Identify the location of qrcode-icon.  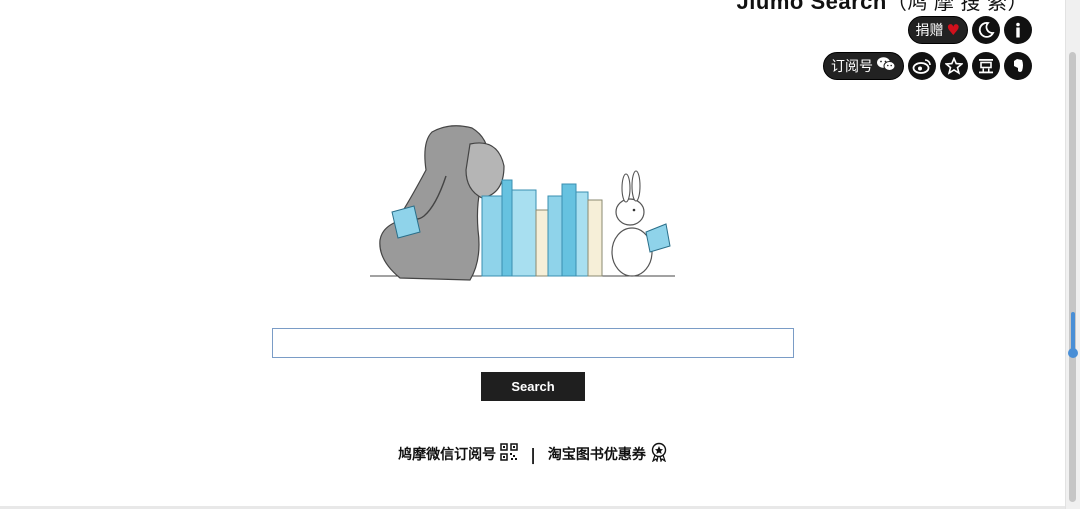
(509, 454).